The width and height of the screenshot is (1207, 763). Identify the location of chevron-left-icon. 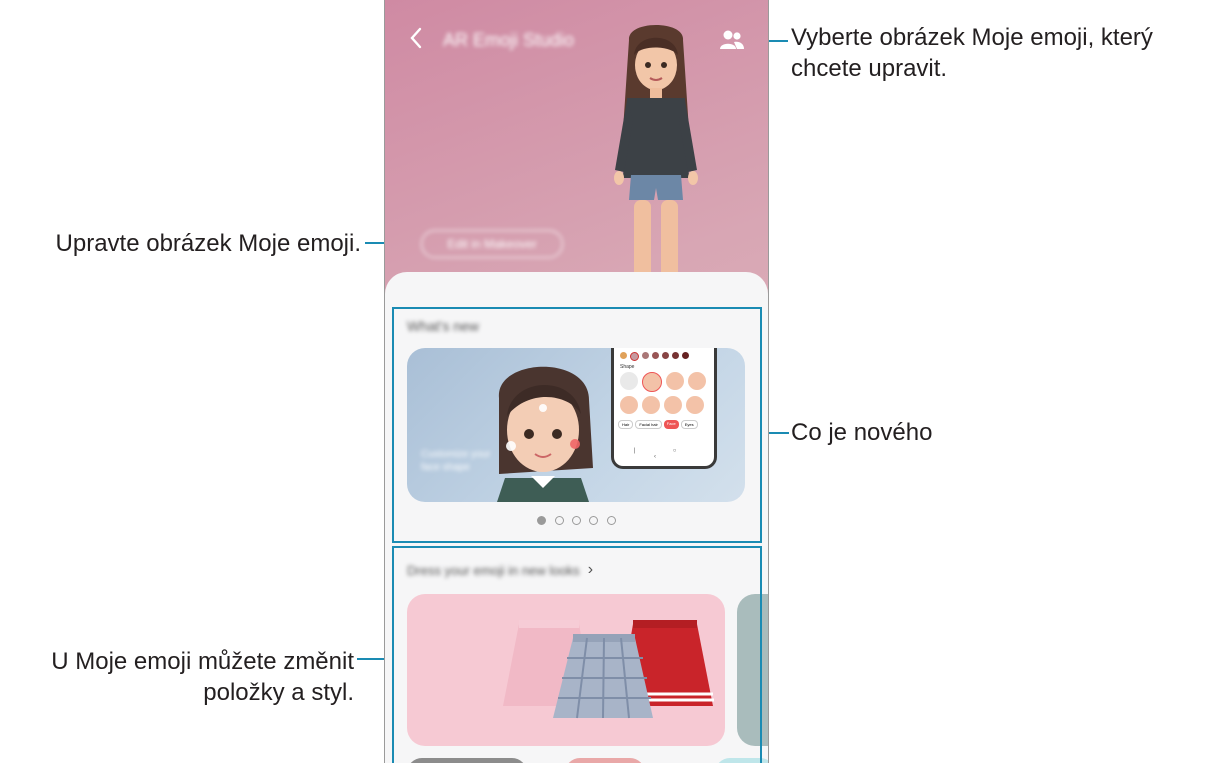
(416, 38).